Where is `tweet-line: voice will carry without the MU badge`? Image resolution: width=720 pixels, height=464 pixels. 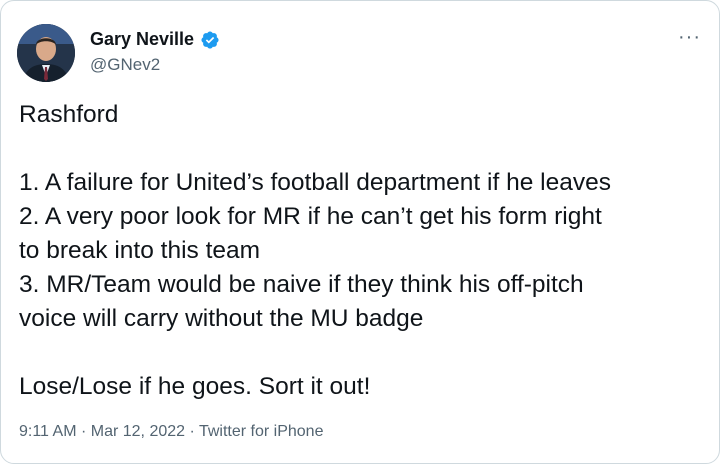 tweet-line: voice will carry without the MU badge is located at coordinates (221, 318).